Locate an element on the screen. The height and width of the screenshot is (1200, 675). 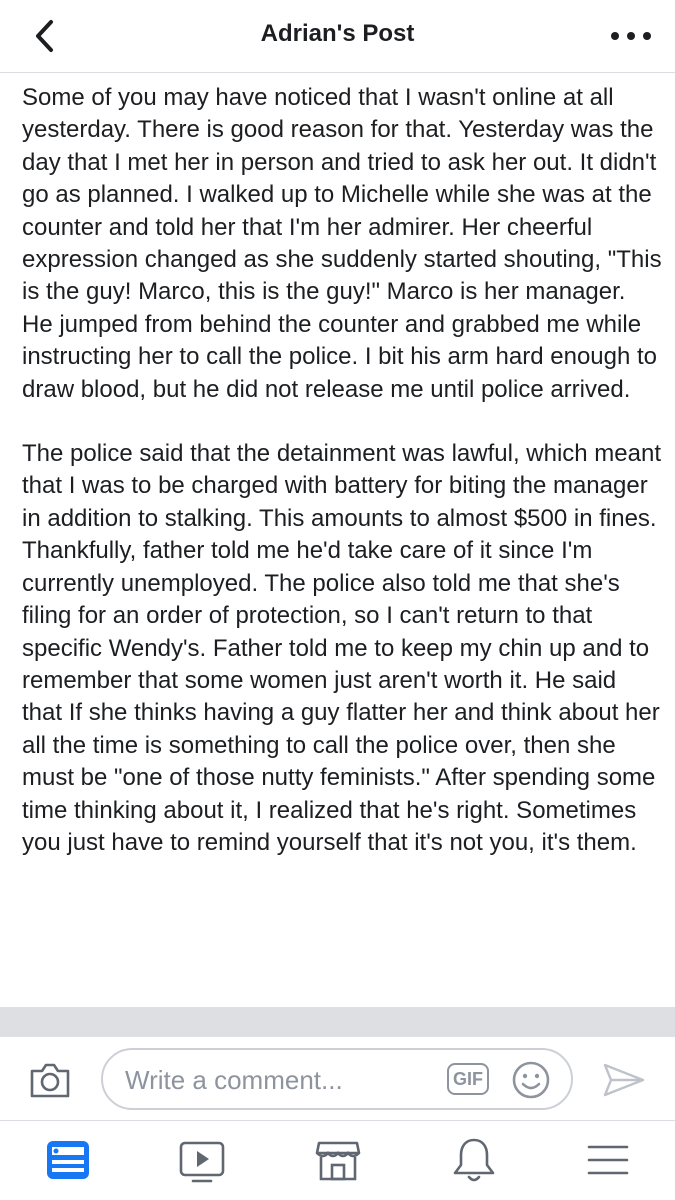
menu-icon is located at coordinates (608, 1160).